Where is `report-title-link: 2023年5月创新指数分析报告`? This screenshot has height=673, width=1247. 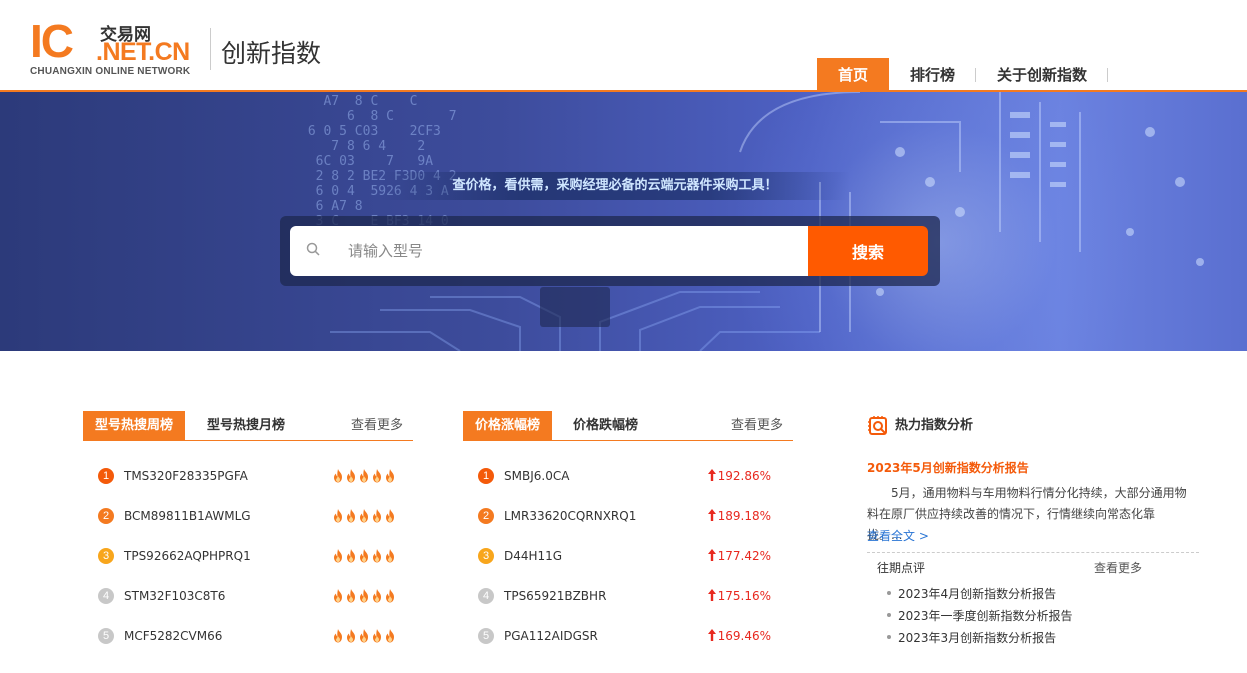 report-title-link: 2023年5月创新指数分析报告 is located at coordinates (948, 467).